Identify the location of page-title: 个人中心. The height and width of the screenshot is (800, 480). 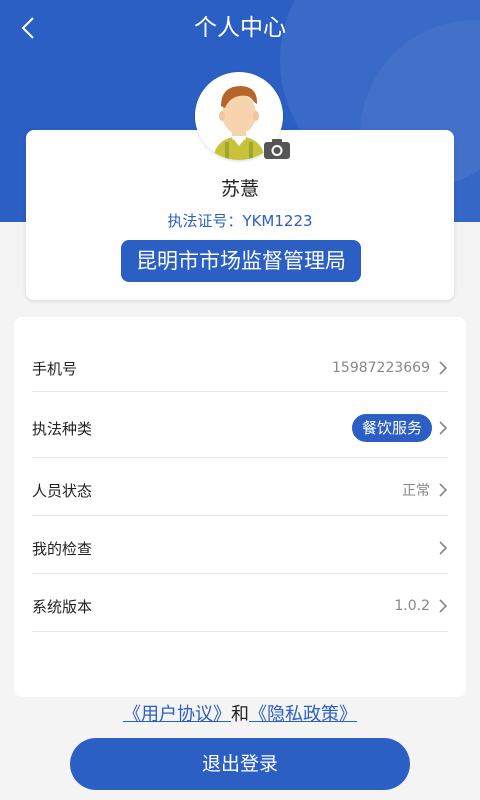
(240, 28).